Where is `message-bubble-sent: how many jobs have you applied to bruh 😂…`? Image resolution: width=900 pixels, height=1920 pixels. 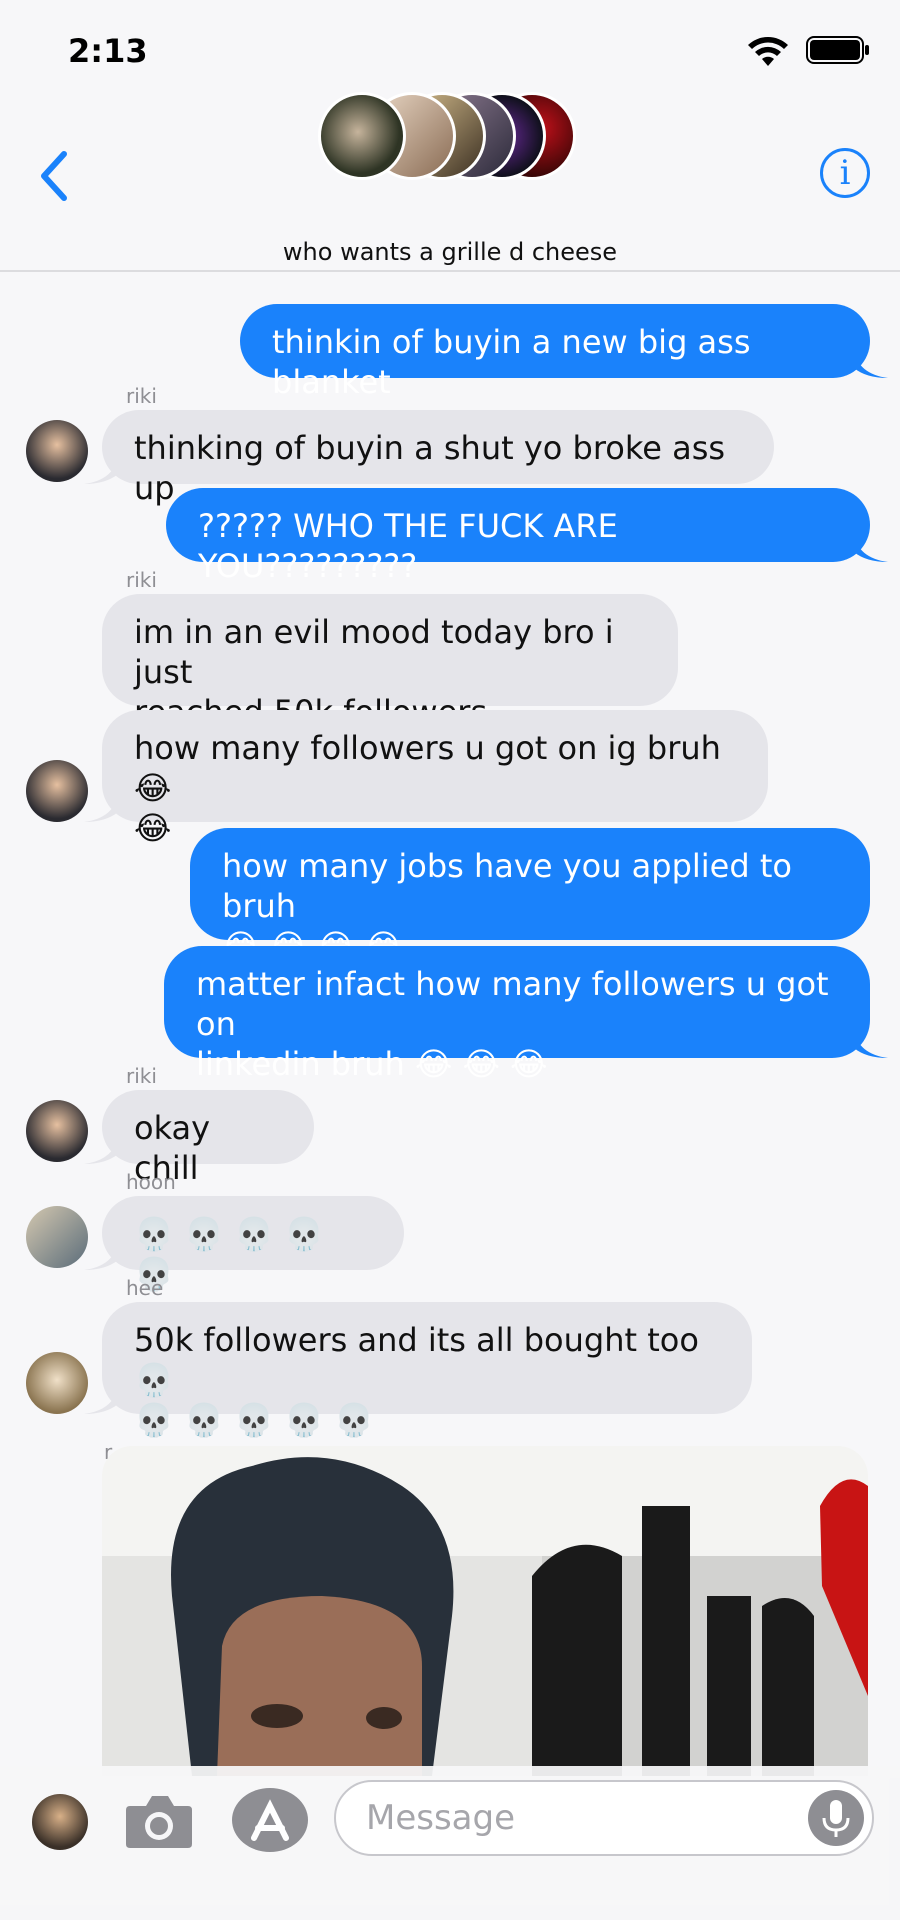 message-bubble-sent: how many jobs have you applied to bruh 😂… is located at coordinates (530, 896).